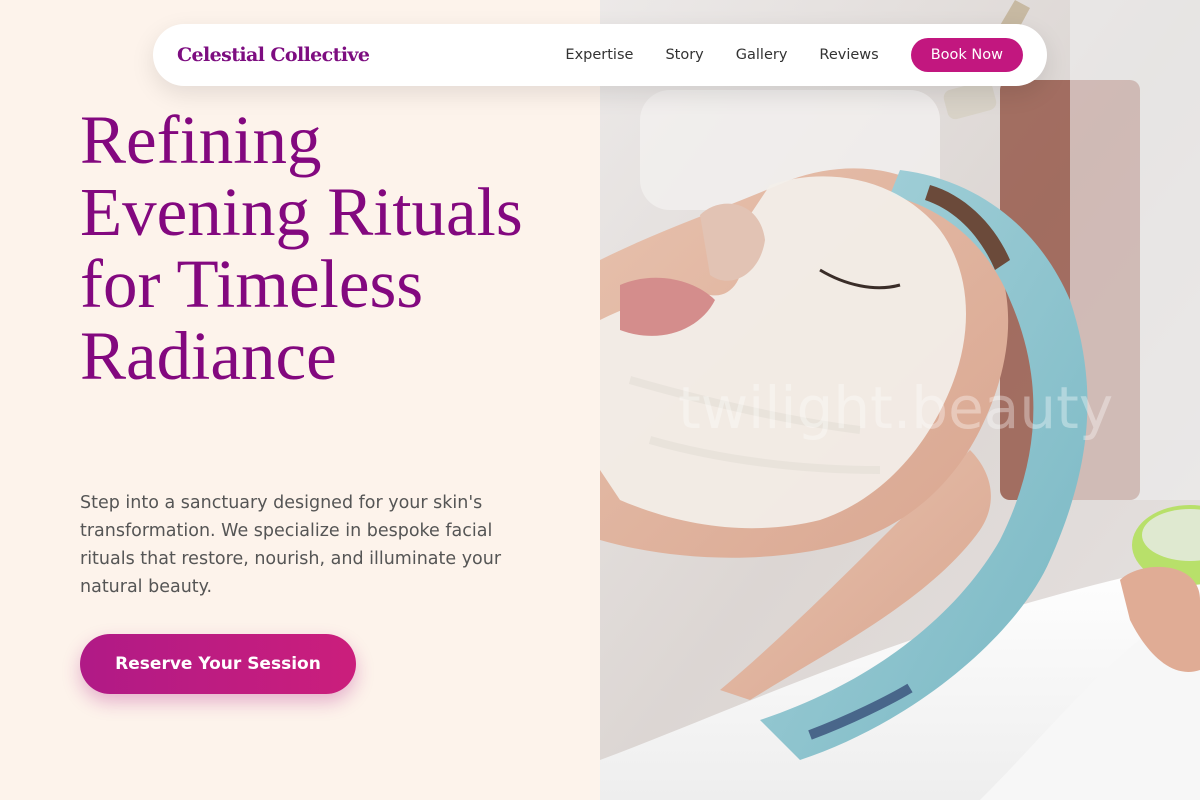 Image resolution: width=1200 pixels, height=800 pixels. Describe the element at coordinates (218, 664) in the screenshot. I see `reserve-session-button: Reserve Your Session` at that location.